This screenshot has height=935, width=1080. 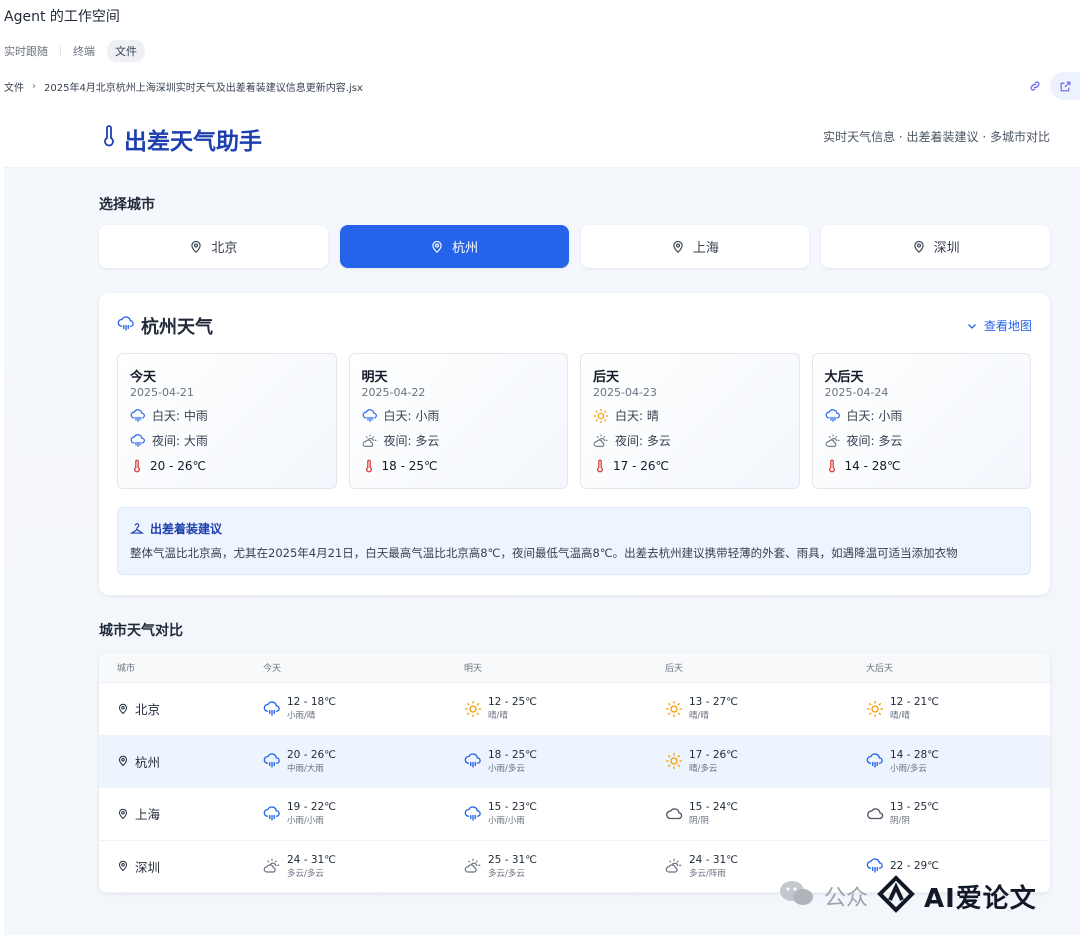 I want to click on row-city: 杭州, so click(x=181, y=761).